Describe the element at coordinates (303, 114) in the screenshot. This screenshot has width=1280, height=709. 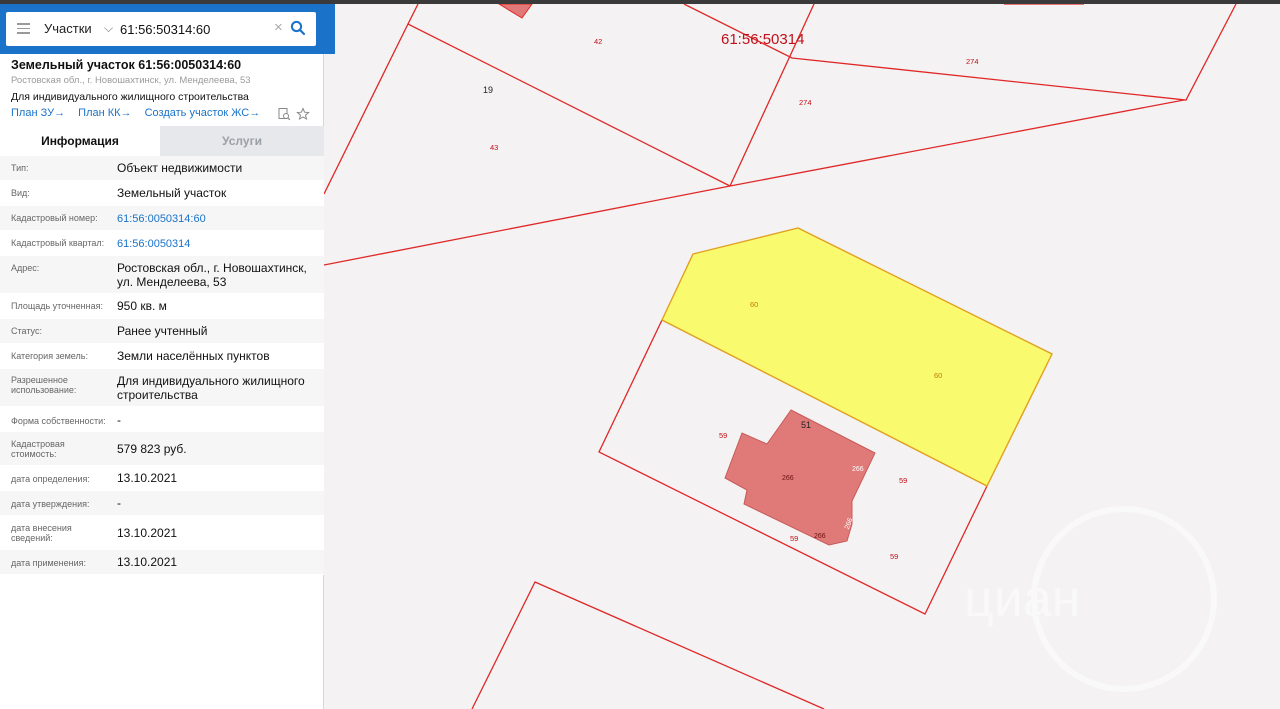
I see `star-icon` at that location.